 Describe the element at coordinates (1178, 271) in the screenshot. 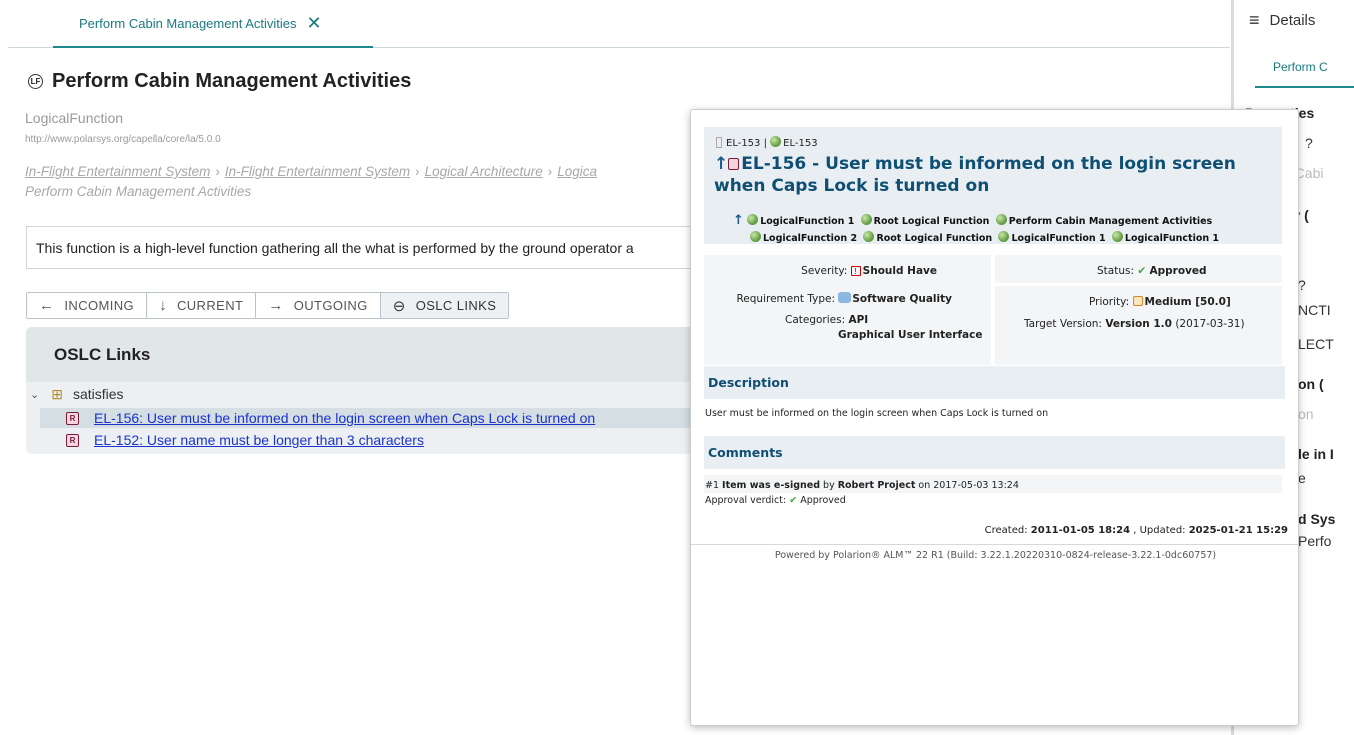

I see `field-value: Approved` at that location.